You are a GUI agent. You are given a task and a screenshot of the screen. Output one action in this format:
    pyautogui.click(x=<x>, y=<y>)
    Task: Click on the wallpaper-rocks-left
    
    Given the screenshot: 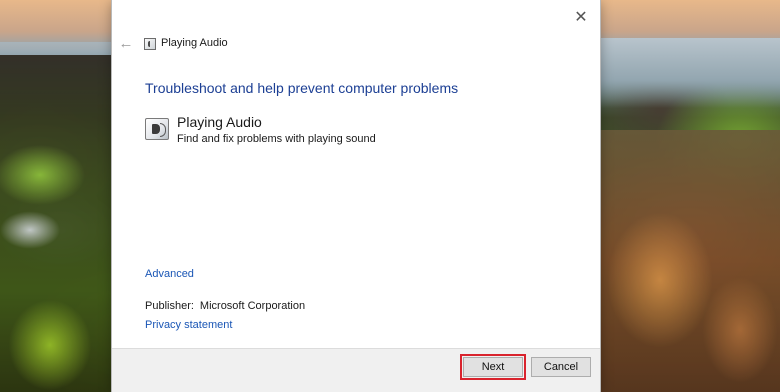 What is the action you would take?
    pyautogui.click(x=56, y=223)
    